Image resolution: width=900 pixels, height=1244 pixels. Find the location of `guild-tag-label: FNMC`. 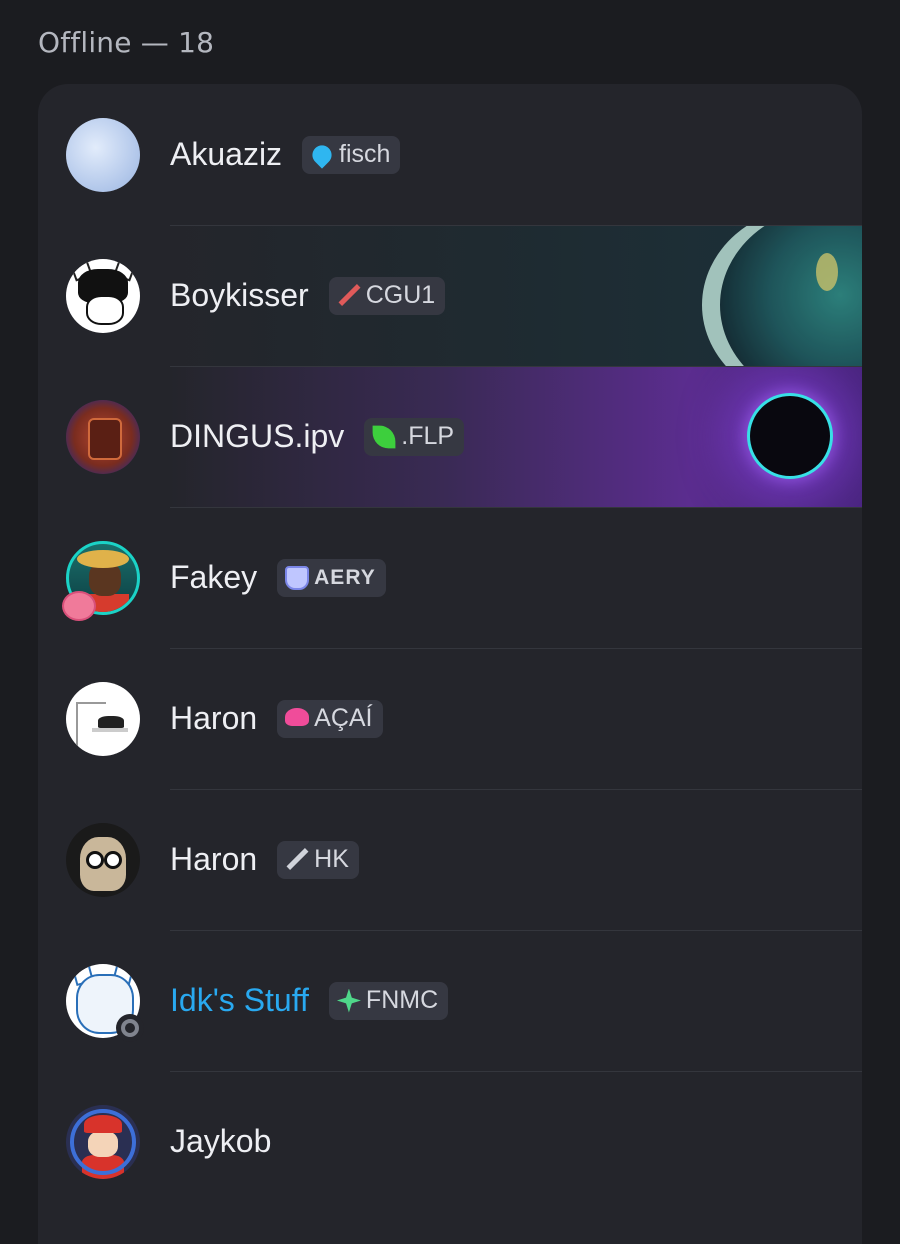

guild-tag-label: FNMC is located at coordinates (402, 1000).